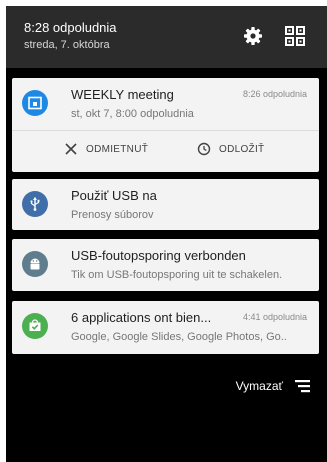 The height and width of the screenshot is (462, 327). I want to click on quick-settings-grid-icon, so click(295, 36).